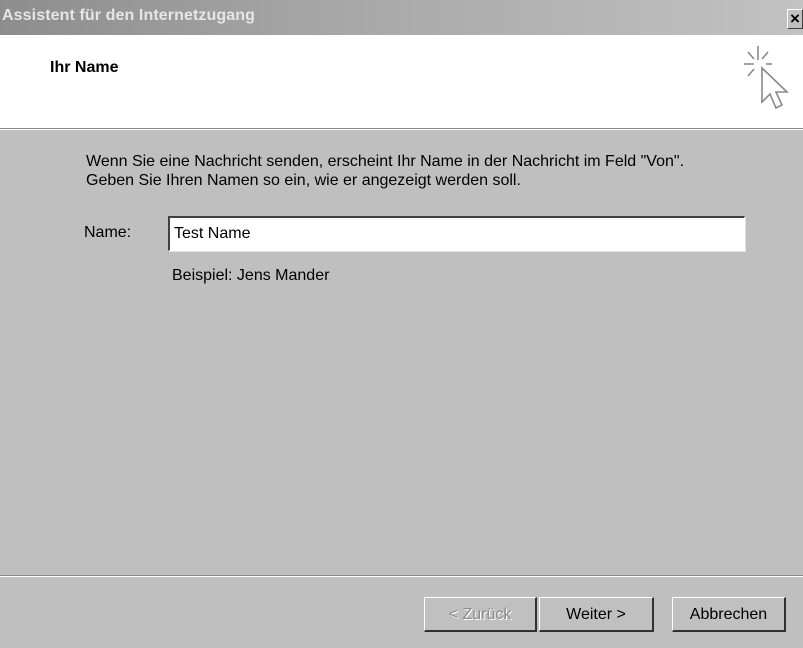  What do you see at coordinates (456, 233) in the screenshot?
I see `name-input` at bounding box center [456, 233].